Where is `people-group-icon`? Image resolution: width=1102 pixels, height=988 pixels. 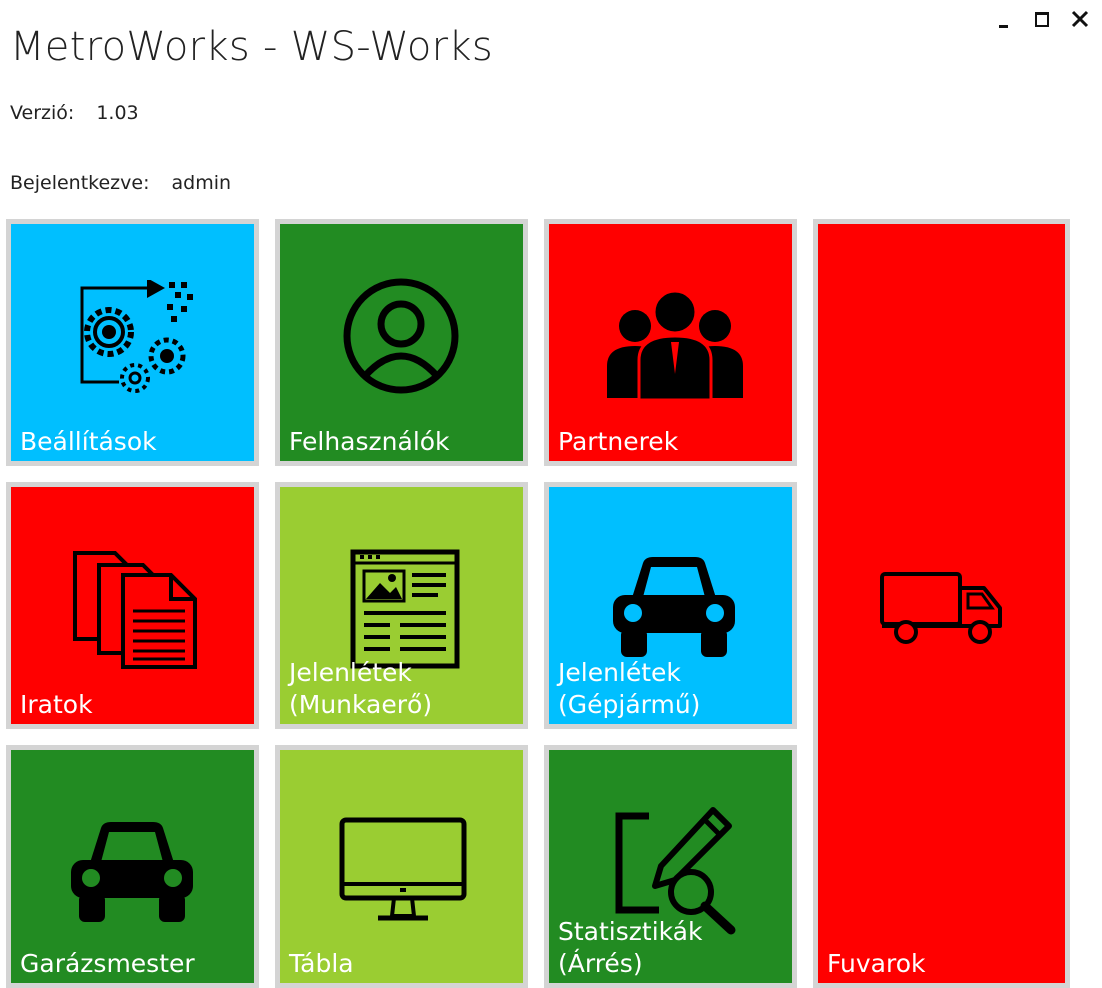 people-group-icon is located at coordinates (675, 345).